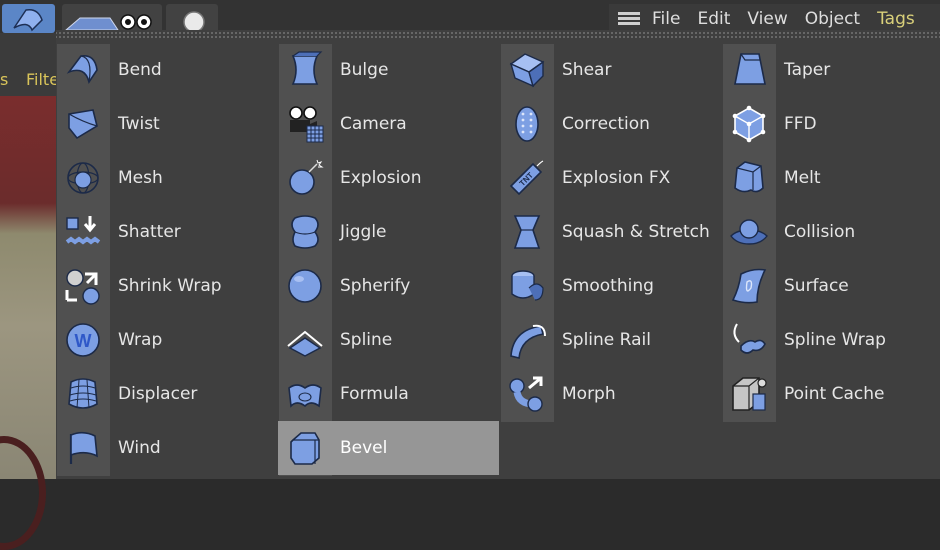  I want to click on hamburger-menu-icon, so click(629, 18).